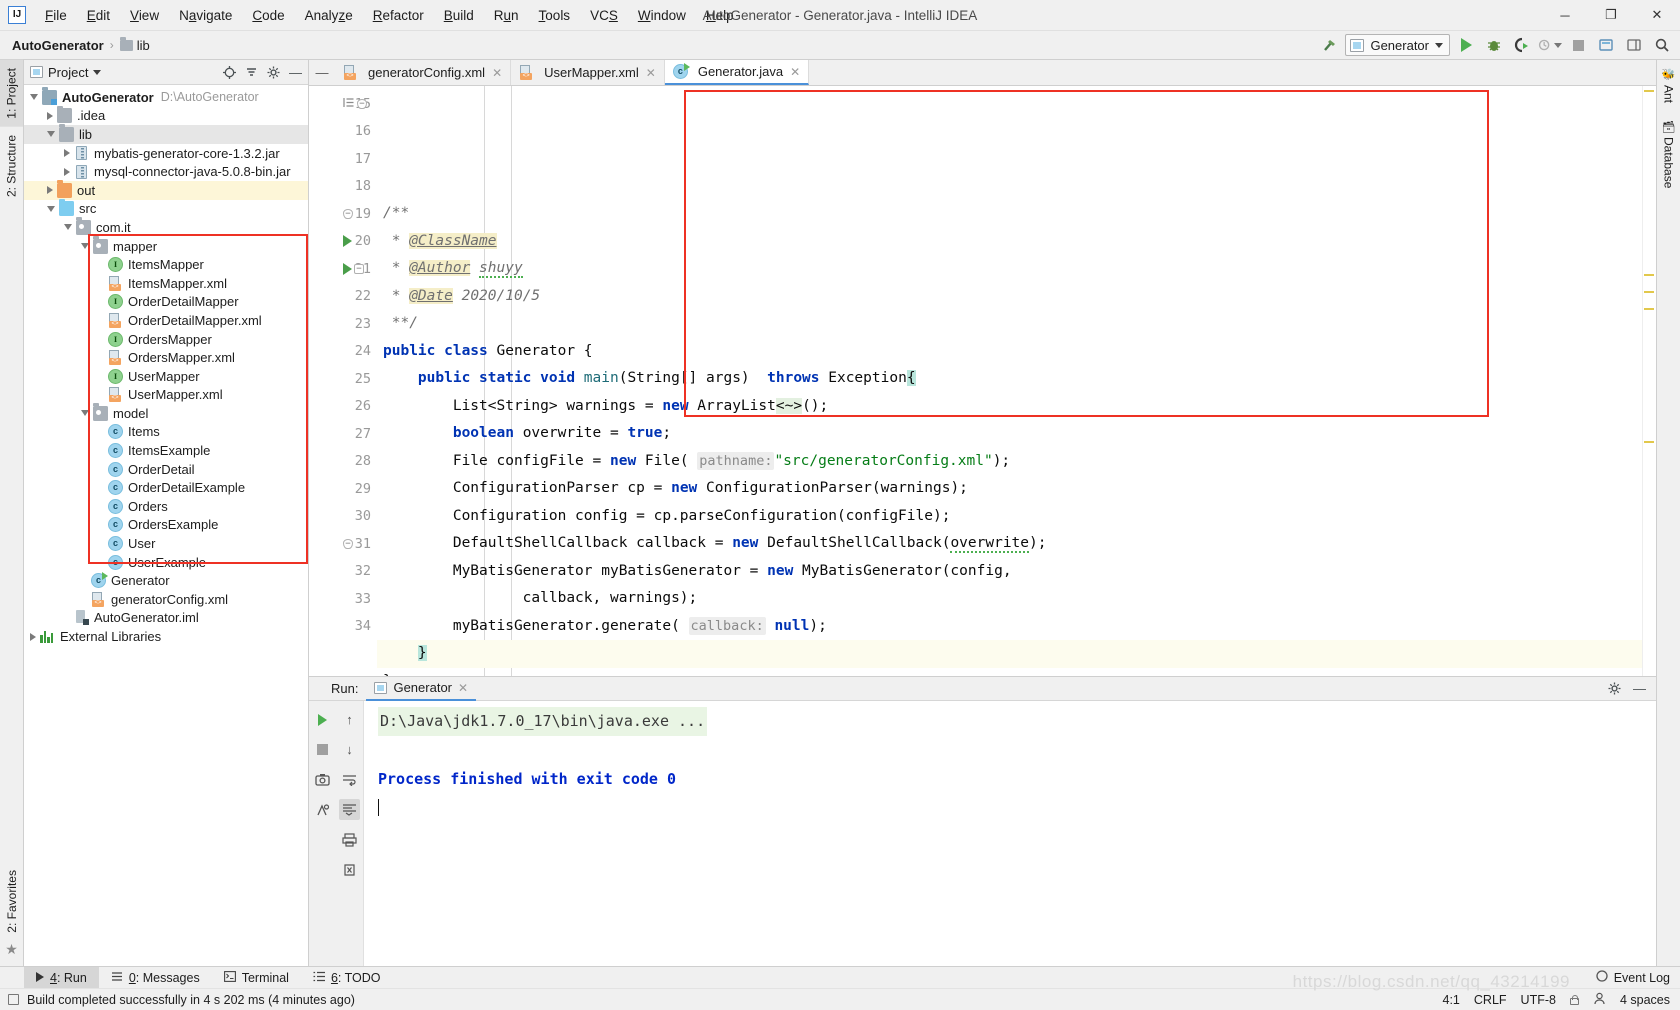 This screenshot has height=1010, width=1680. What do you see at coordinates (737, 72) in the screenshot?
I see `editor-tab-generator-java: c Generator.java ✕` at bounding box center [737, 72].